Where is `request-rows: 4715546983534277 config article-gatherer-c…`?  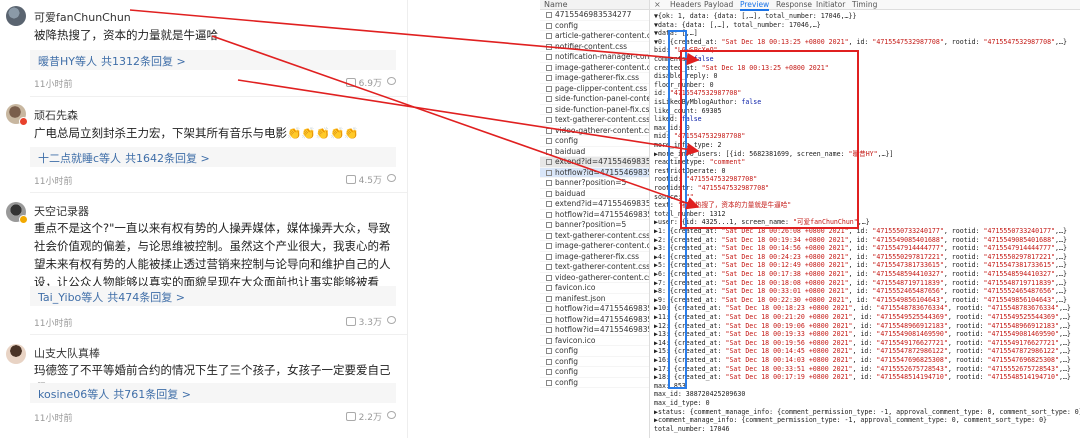
request-rows: 4715546983534277 config article-gatherer-c… is located at coordinates (594, 199).